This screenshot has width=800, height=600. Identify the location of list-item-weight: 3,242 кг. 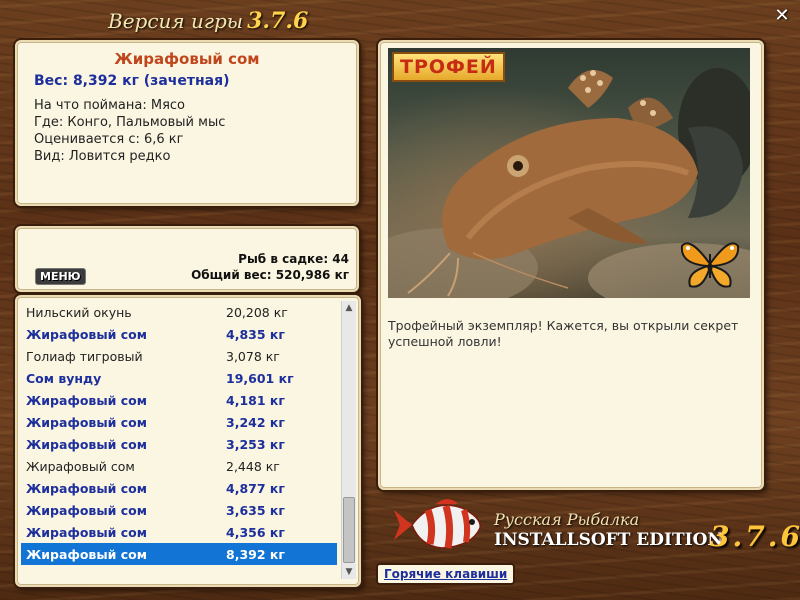
(255, 422).